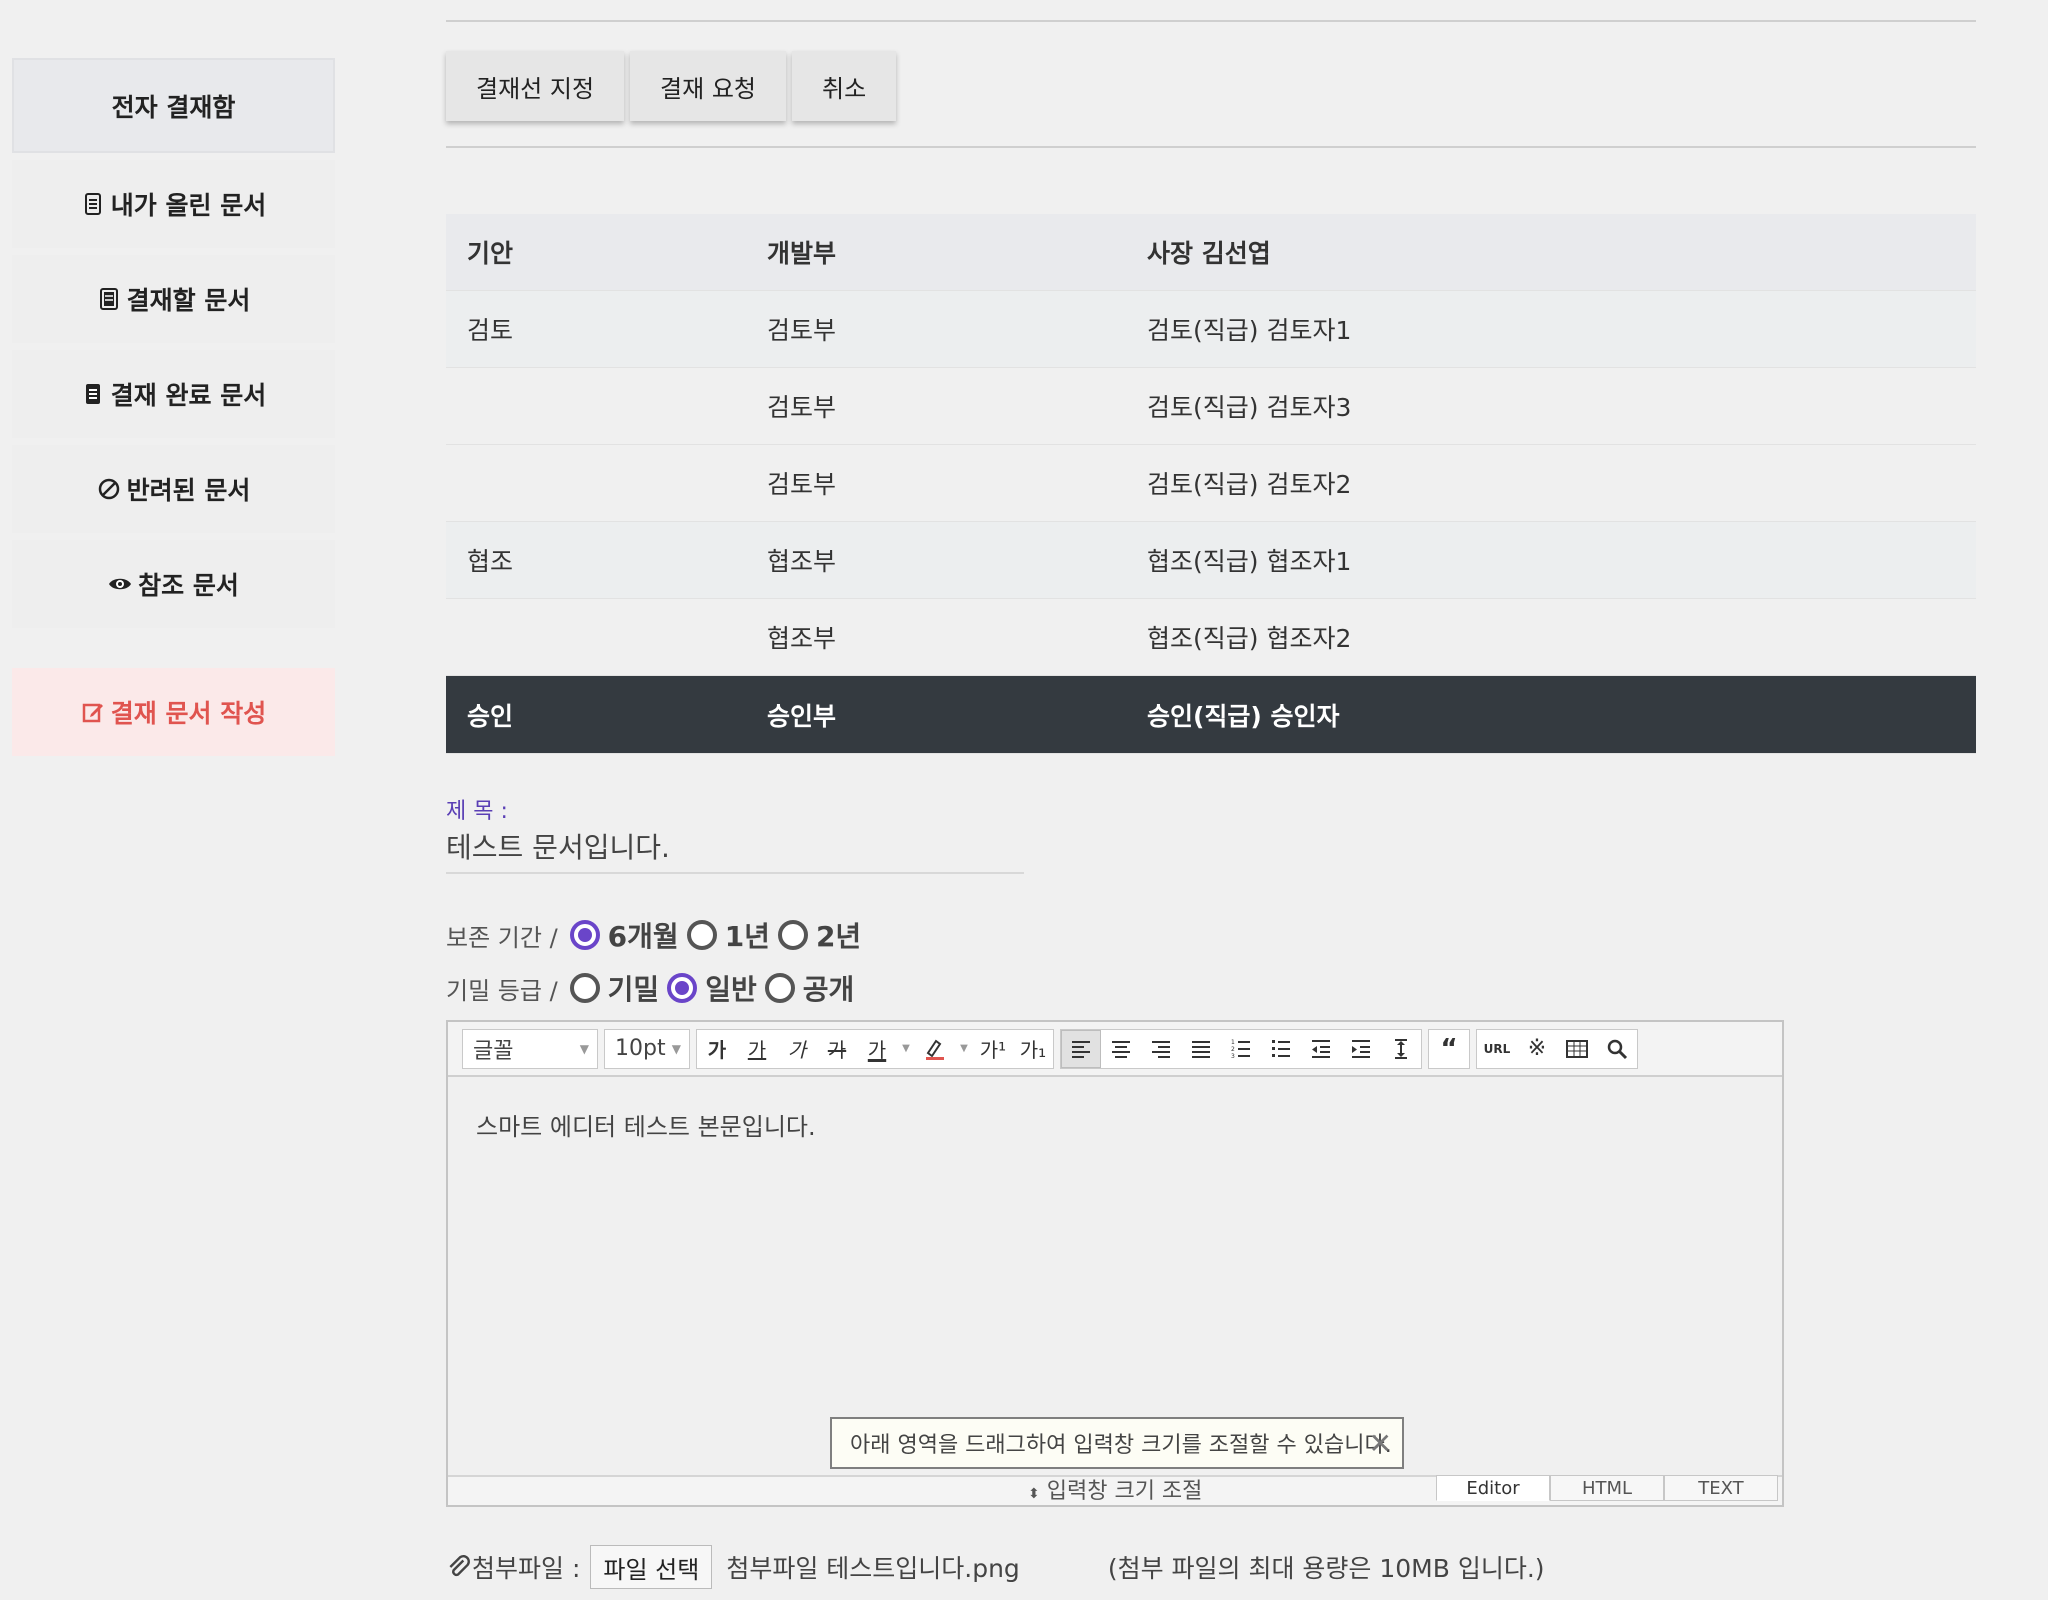 This screenshot has height=1600, width=2048. Describe the element at coordinates (1281, 1049) in the screenshot. I see `unordered-list-icon` at that location.